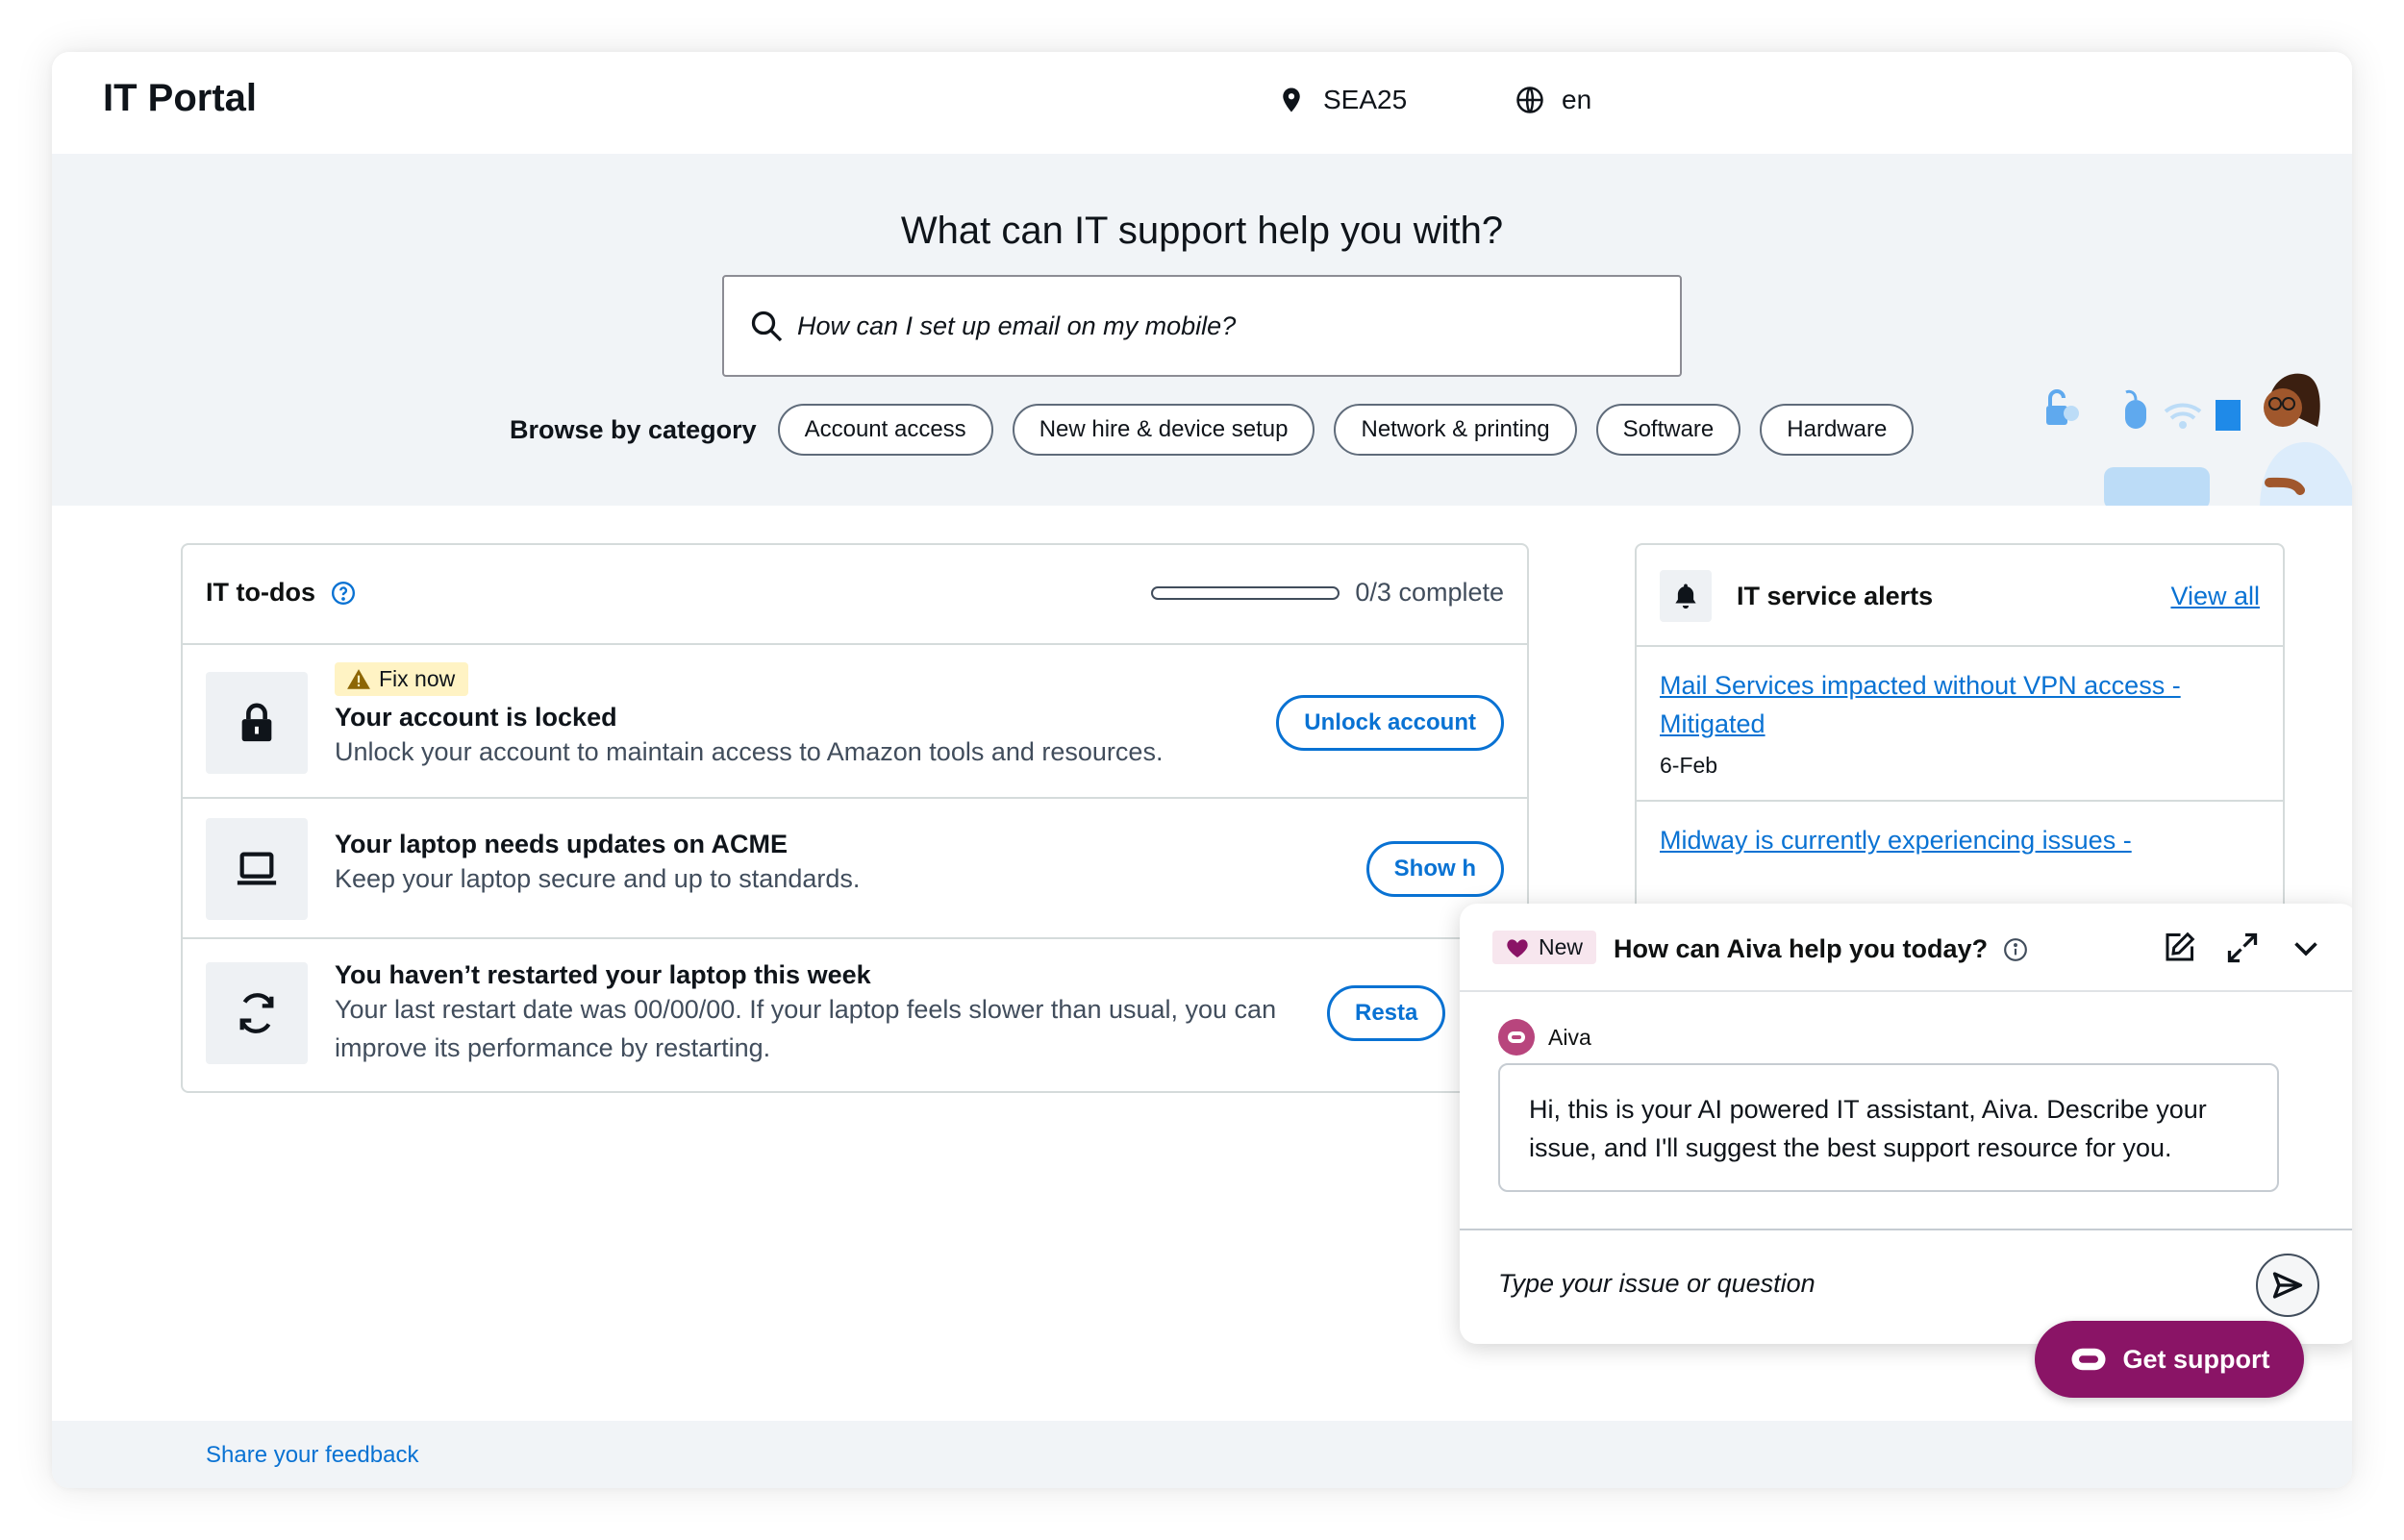 This screenshot has height=1540, width=2404. What do you see at coordinates (2199, 439) in the screenshot?
I see `support-illustration` at bounding box center [2199, 439].